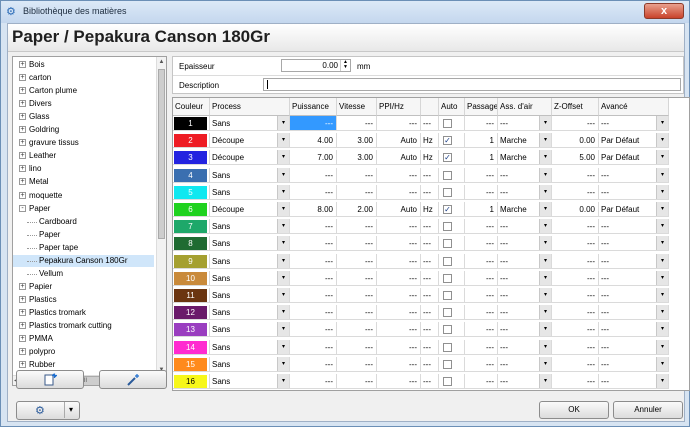 Image resolution: width=690 pixels, height=427 pixels. What do you see at coordinates (161, 216) in the screenshot?
I see `tree-vertical-scrollbar: ▲ ▼` at bounding box center [161, 216].